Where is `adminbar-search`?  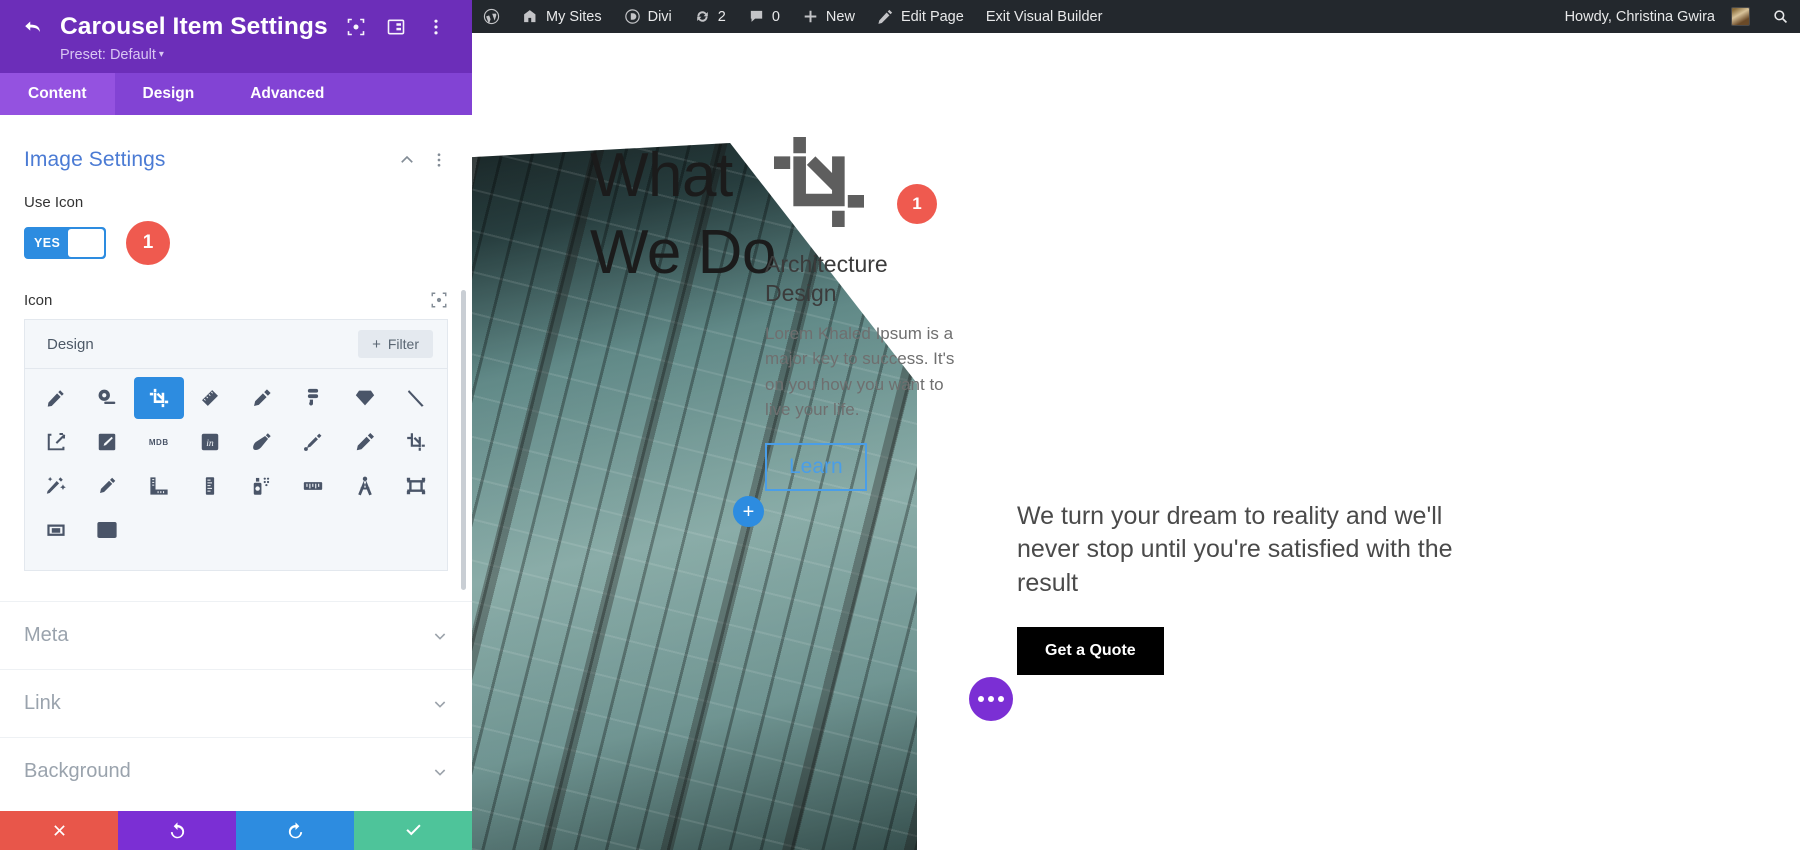
adminbar-search is located at coordinates (1780, 16).